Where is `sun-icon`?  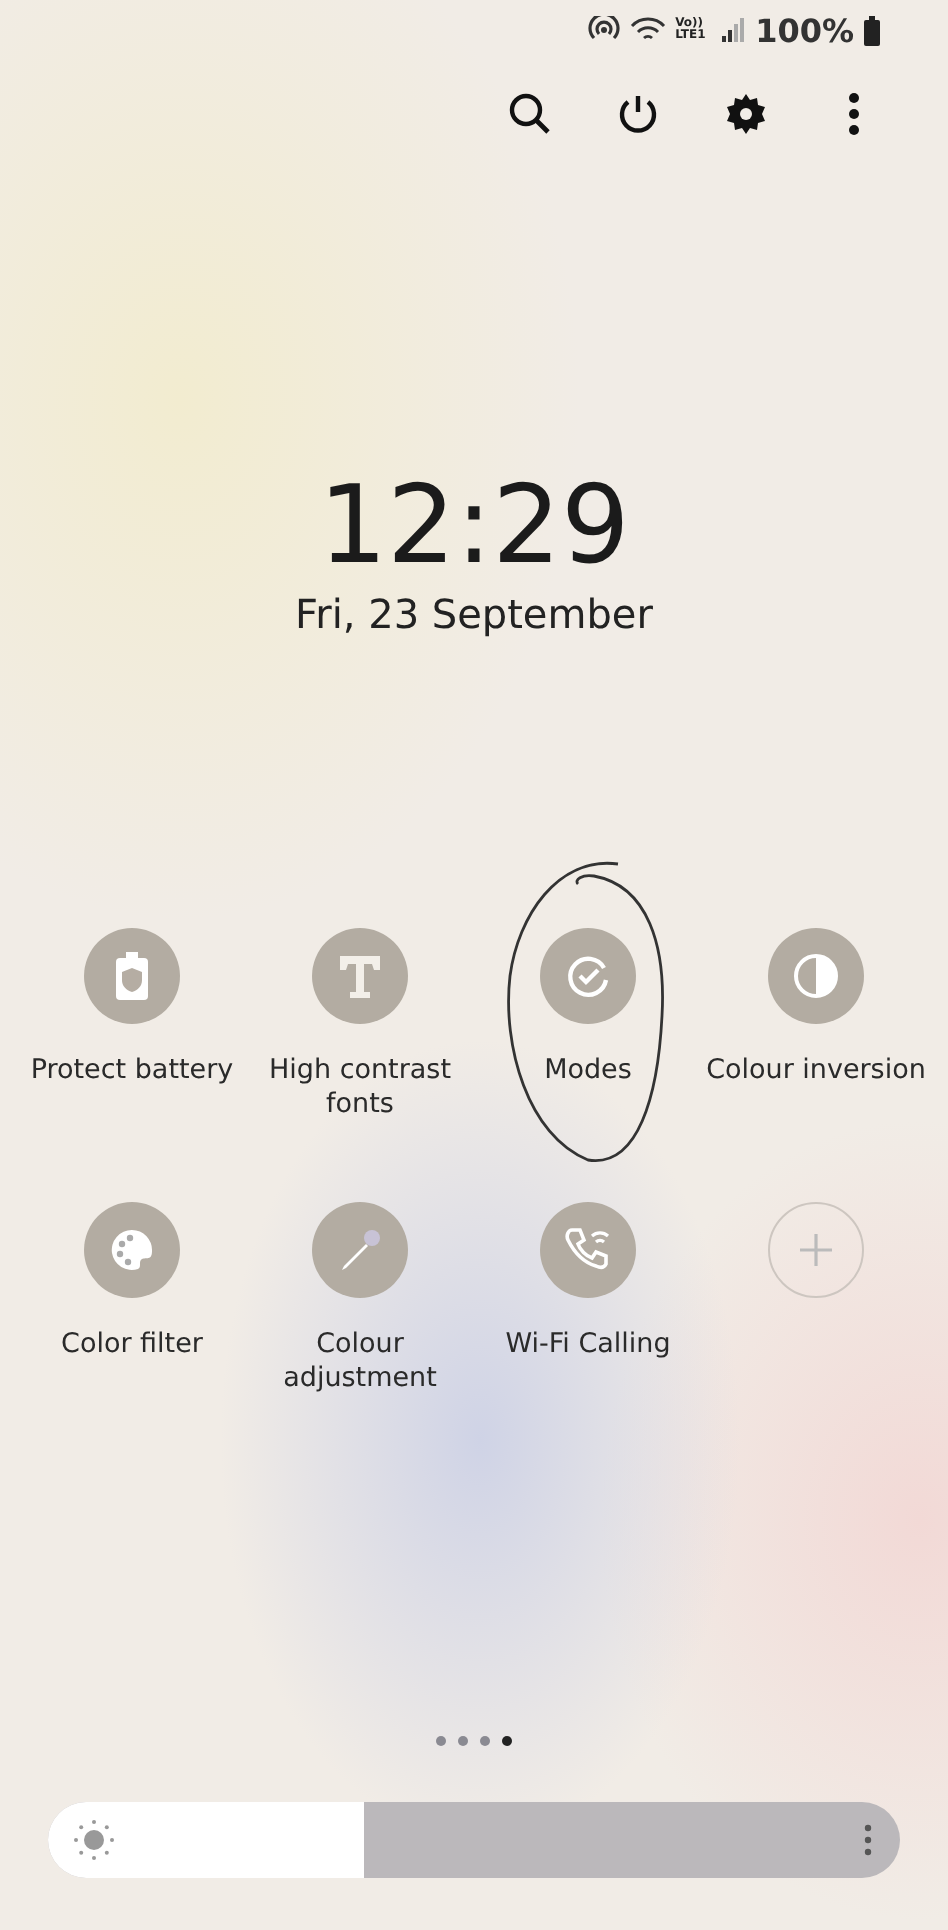 sun-icon is located at coordinates (94, 1840).